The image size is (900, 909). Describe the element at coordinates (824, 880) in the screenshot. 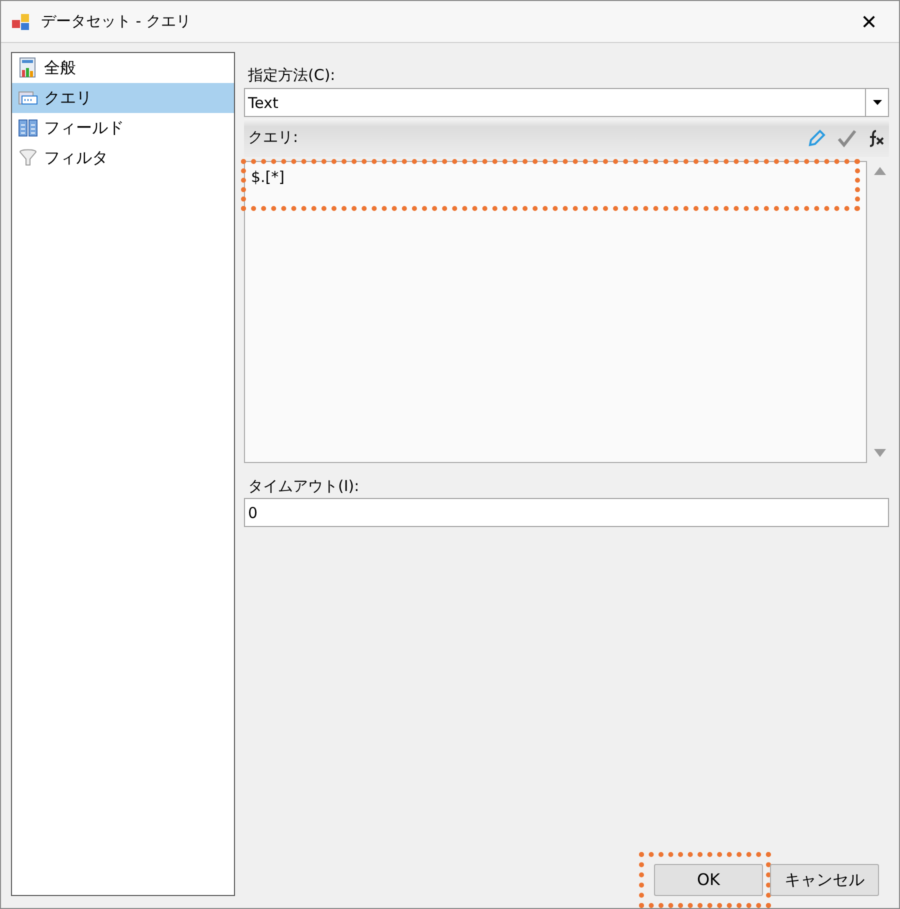

I see `cancel-button: キャンセル` at that location.